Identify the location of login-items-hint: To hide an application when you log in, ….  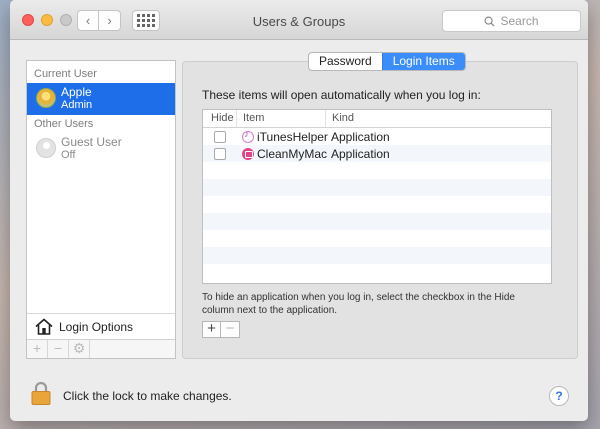
(358, 304).